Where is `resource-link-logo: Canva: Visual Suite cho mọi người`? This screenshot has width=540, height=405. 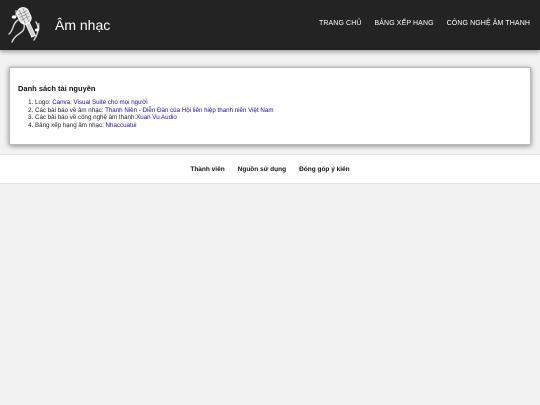
resource-link-logo: Canva: Visual Suite cho mọi người is located at coordinates (99, 102).